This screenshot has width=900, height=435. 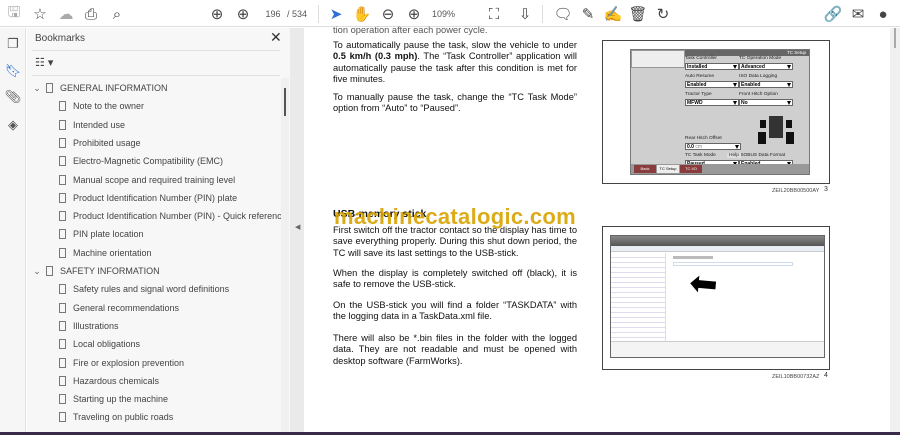 I want to click on bookmark-label: SAFETY INFORMATION, so click(x=110, y=271).